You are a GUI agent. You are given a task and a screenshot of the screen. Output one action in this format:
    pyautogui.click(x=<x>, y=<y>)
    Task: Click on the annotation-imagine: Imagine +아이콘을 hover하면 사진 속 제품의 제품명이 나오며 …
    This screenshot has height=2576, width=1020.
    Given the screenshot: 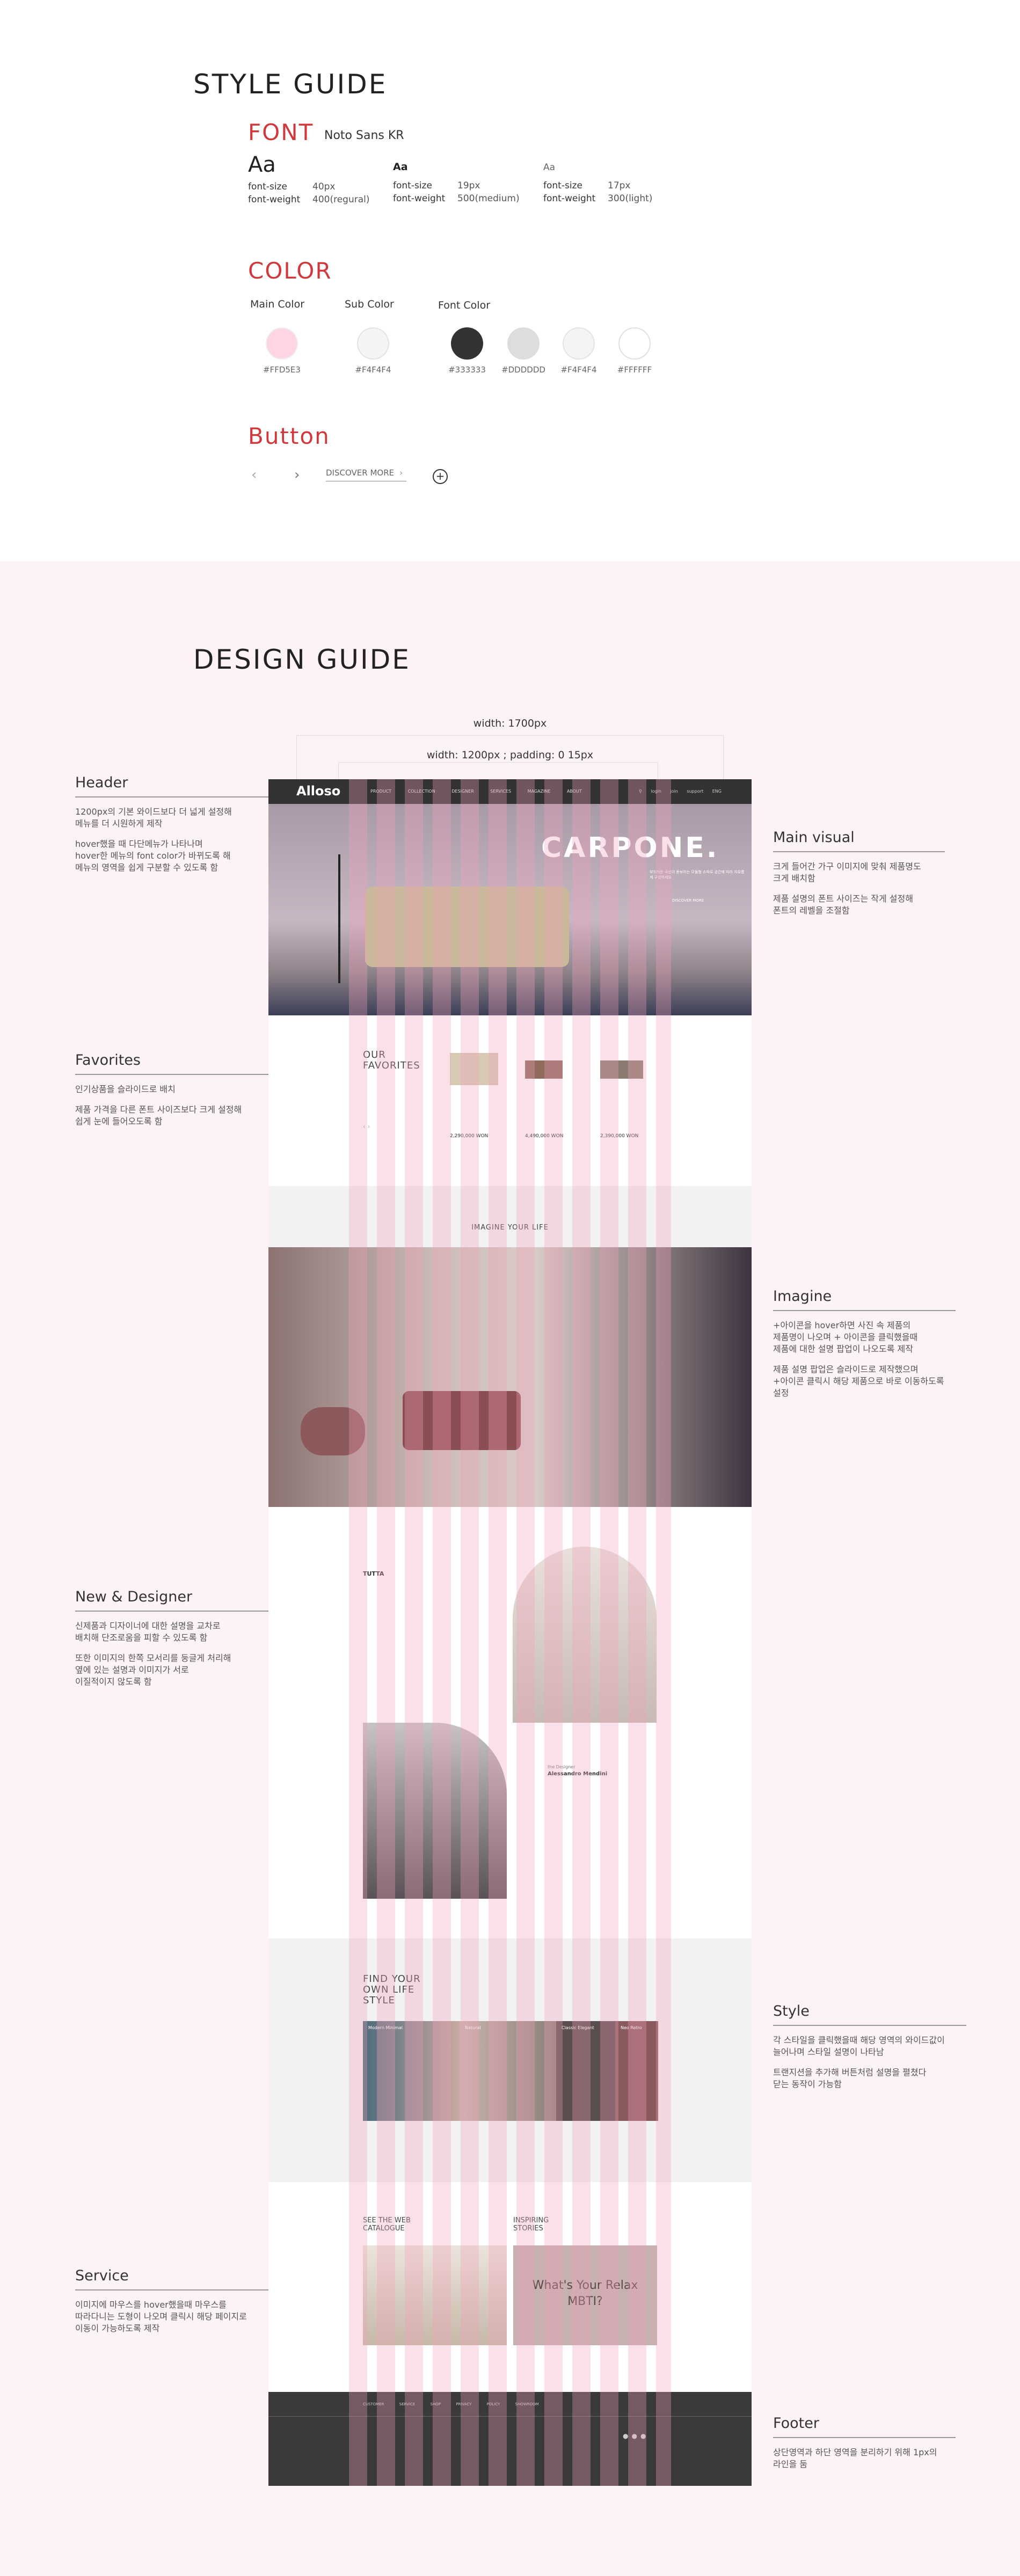 What is the action you would take?
    pyautogui.click(x=869, y=1343)
    